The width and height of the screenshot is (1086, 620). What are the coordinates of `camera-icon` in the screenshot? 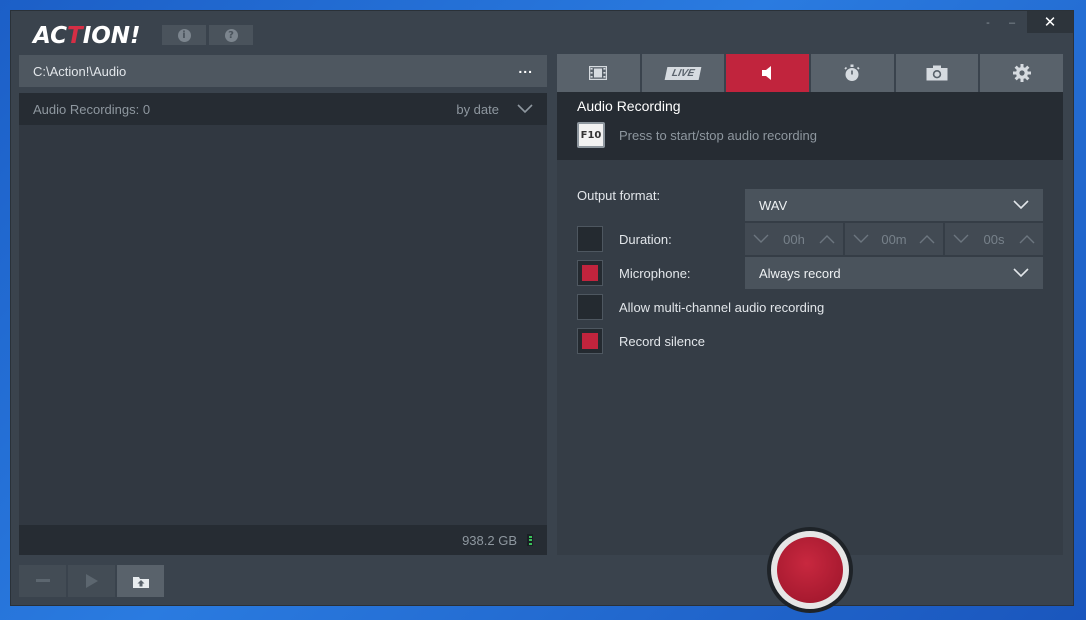 It's located at (937, 73).